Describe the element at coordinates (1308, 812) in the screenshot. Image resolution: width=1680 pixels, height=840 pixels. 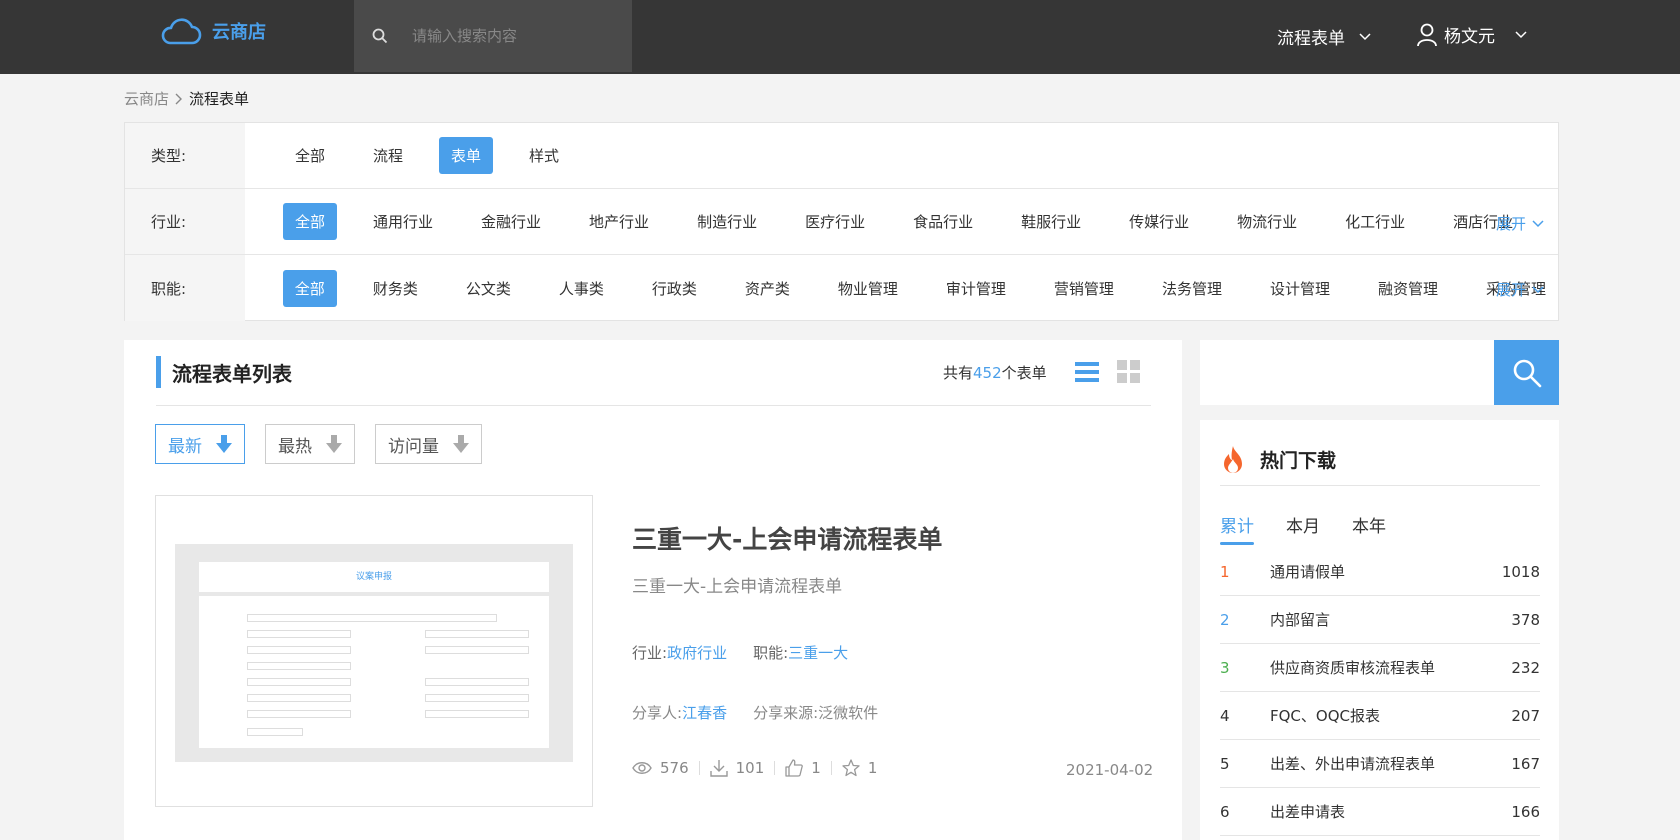
I see `hot-name: 出差申请表` at that location.